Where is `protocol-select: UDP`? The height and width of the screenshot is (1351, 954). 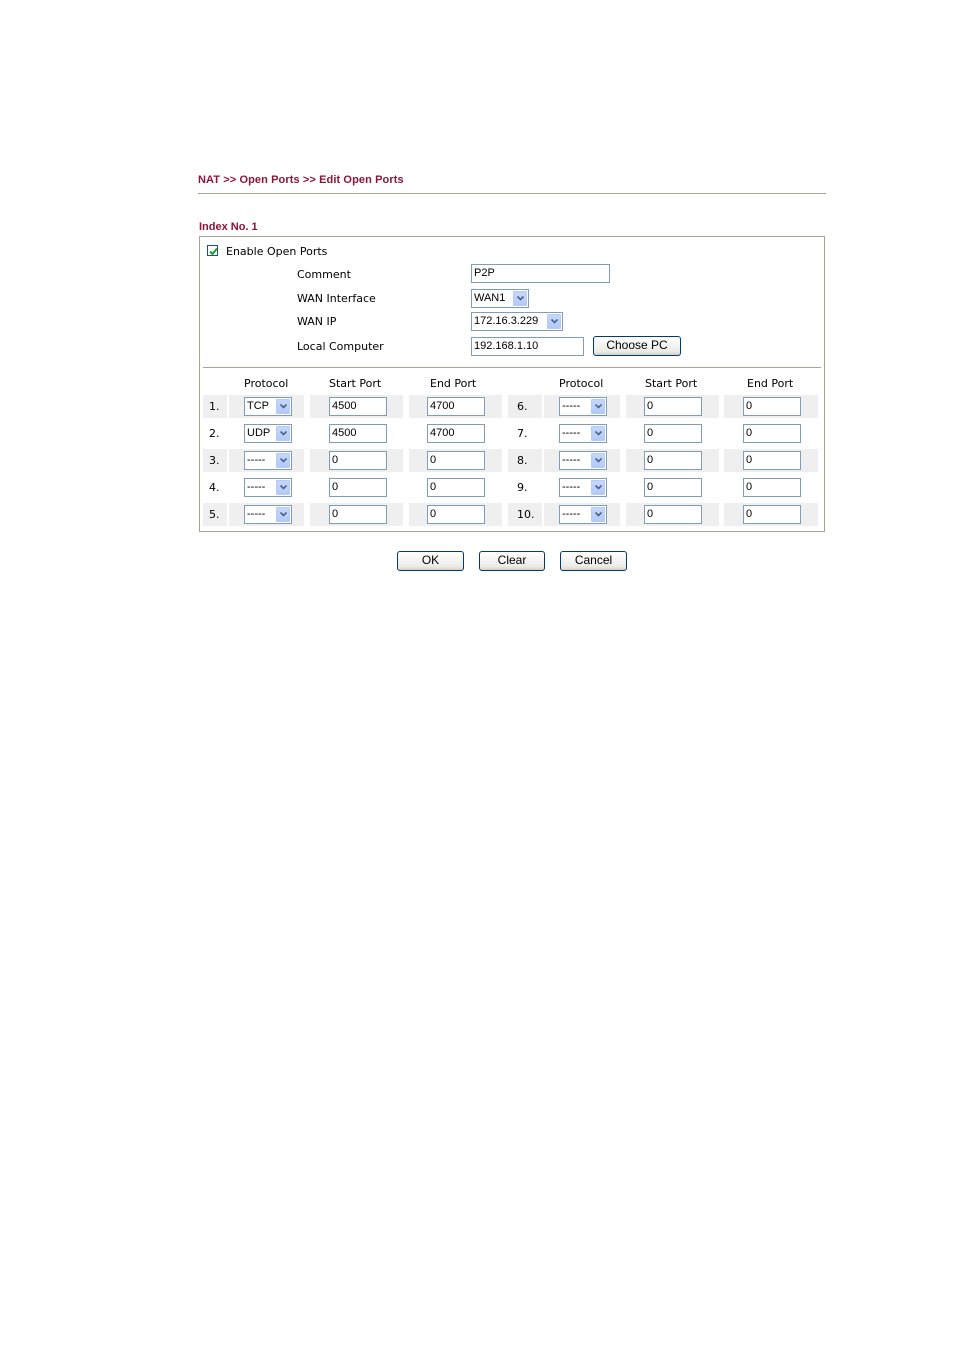 protocol-select: UDP is located at coordinates (268, 433).